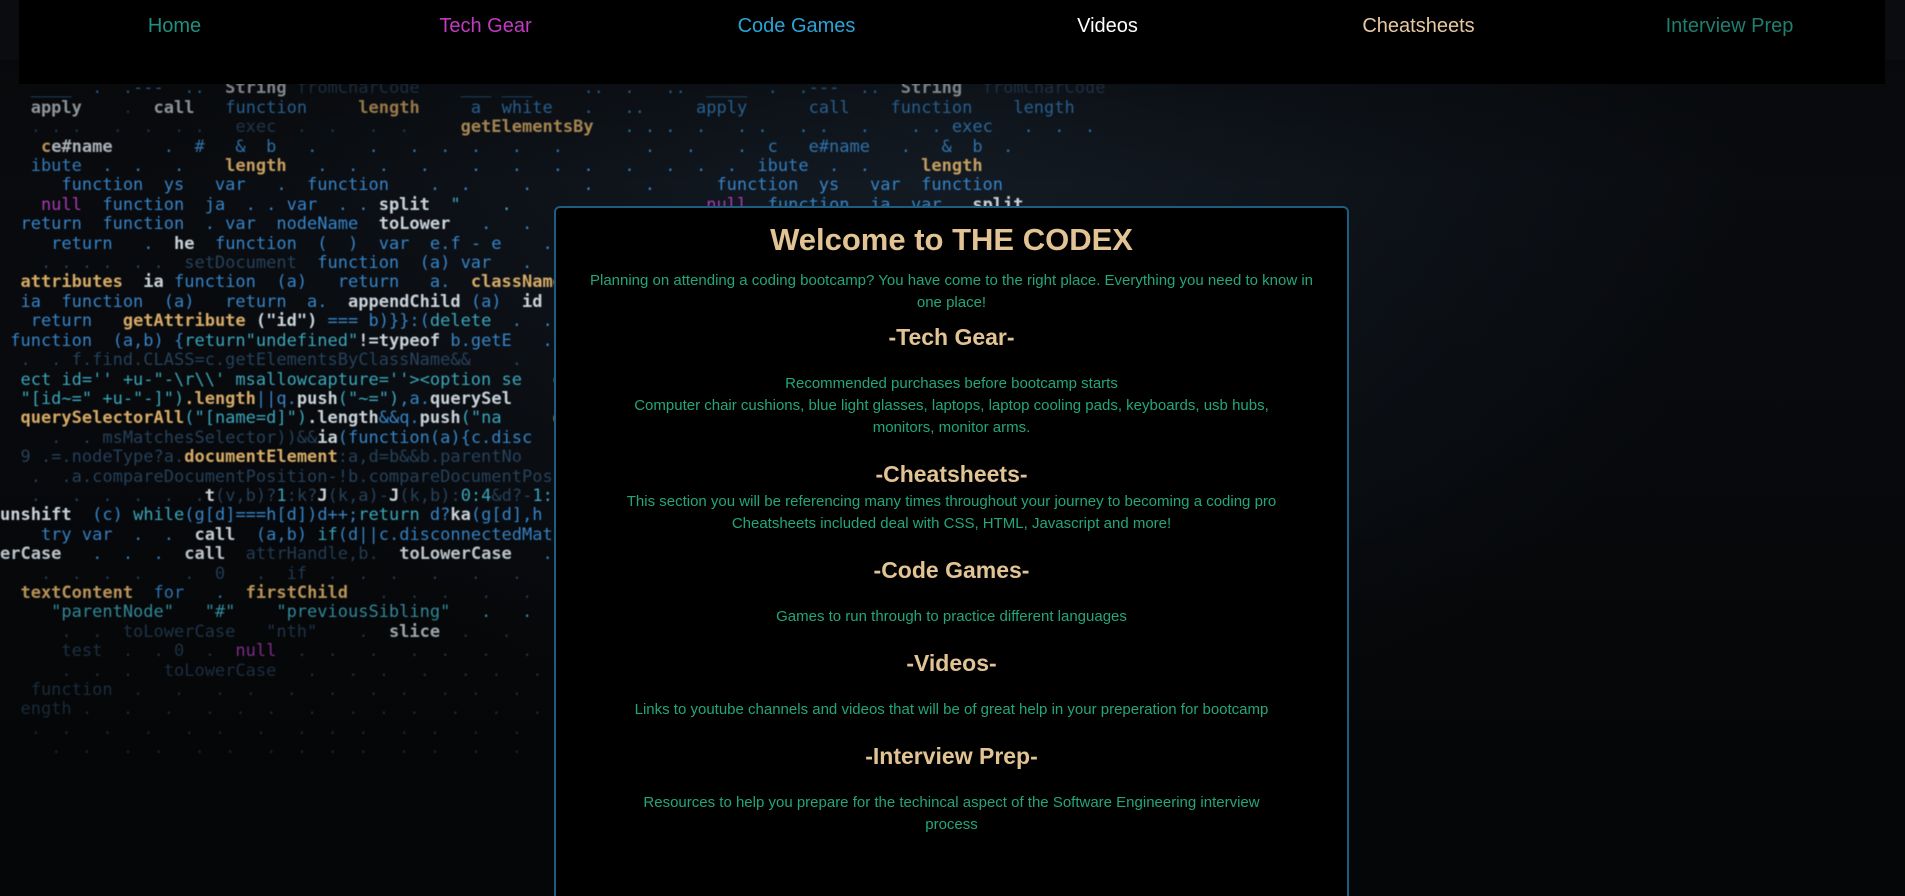 This screenshot has width=1905, height=896. What do you see at coordinates (951, 756) in the screenshot?
I see `section-title: -Interview Prep-` at bounding box center [951, 756].